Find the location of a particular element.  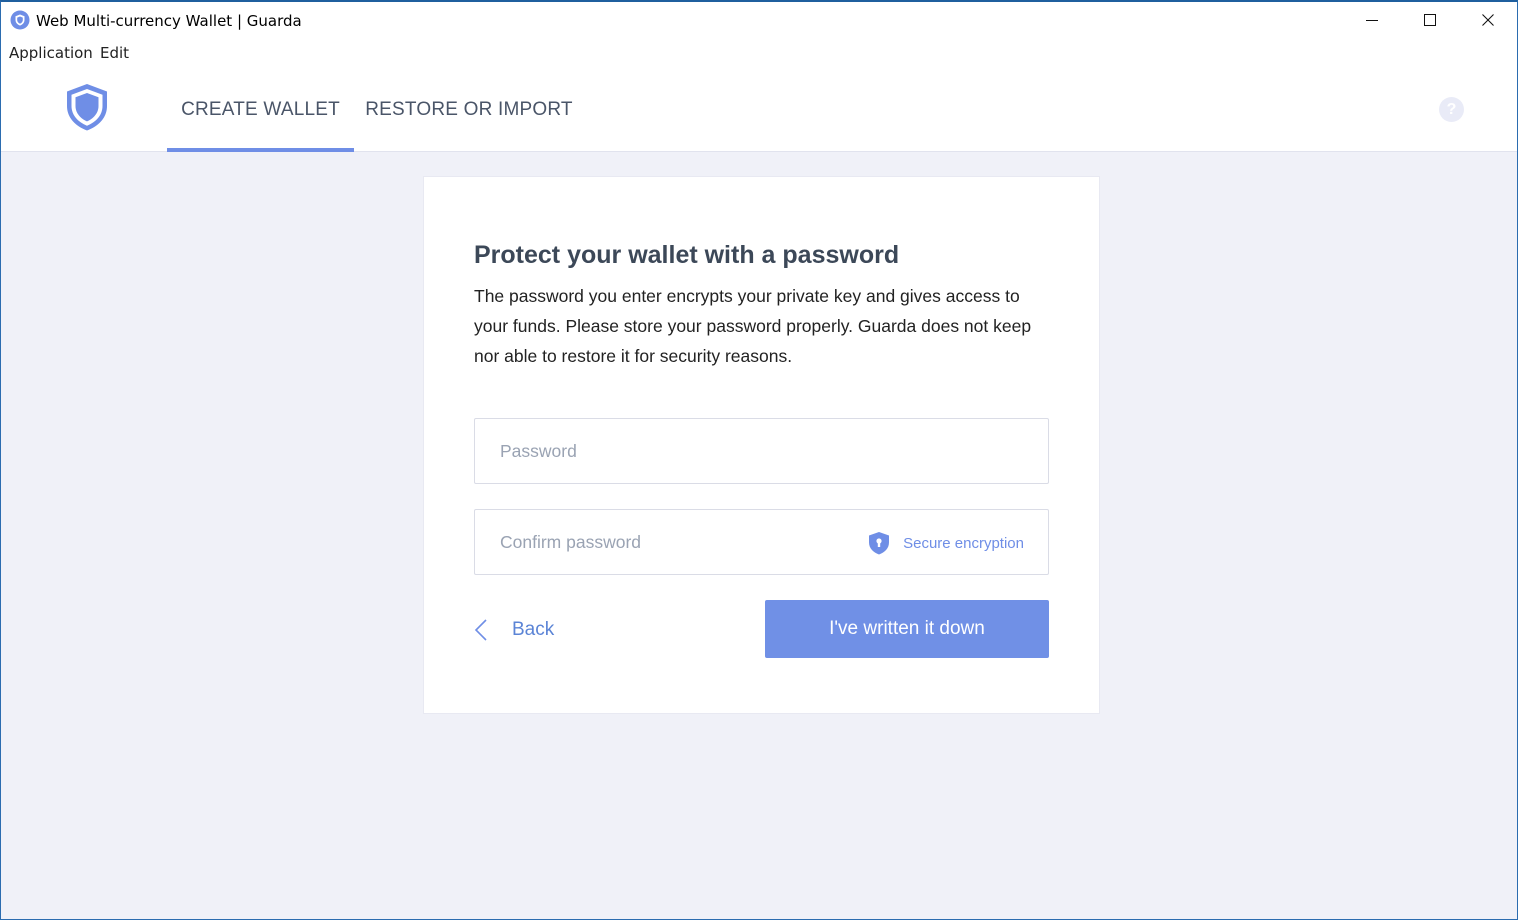

card-title: Protect your wallet with a password is located at coordinates (687, 255).